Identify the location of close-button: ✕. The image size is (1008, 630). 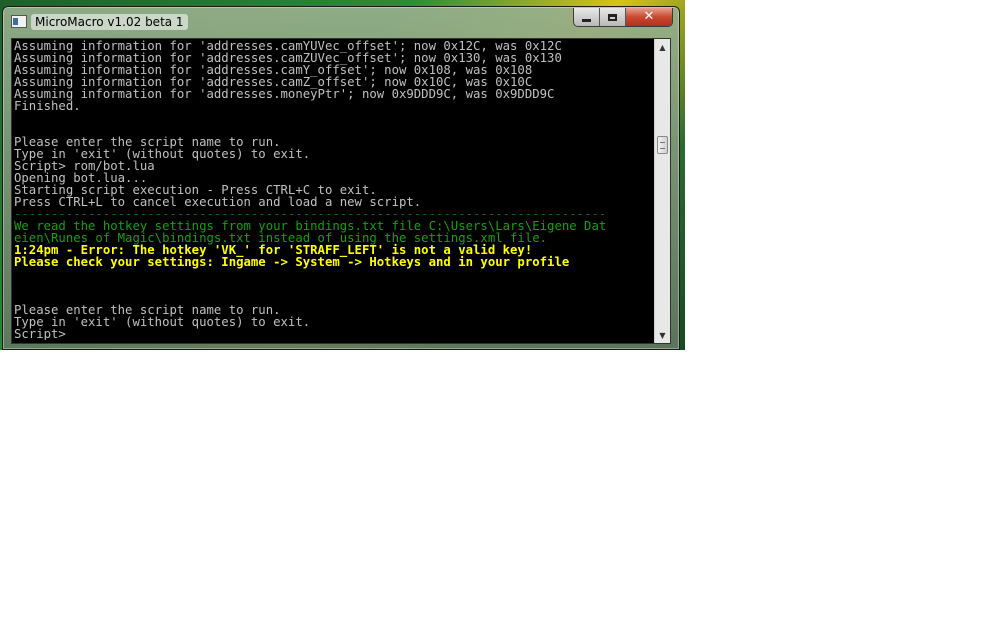
(649, 17).